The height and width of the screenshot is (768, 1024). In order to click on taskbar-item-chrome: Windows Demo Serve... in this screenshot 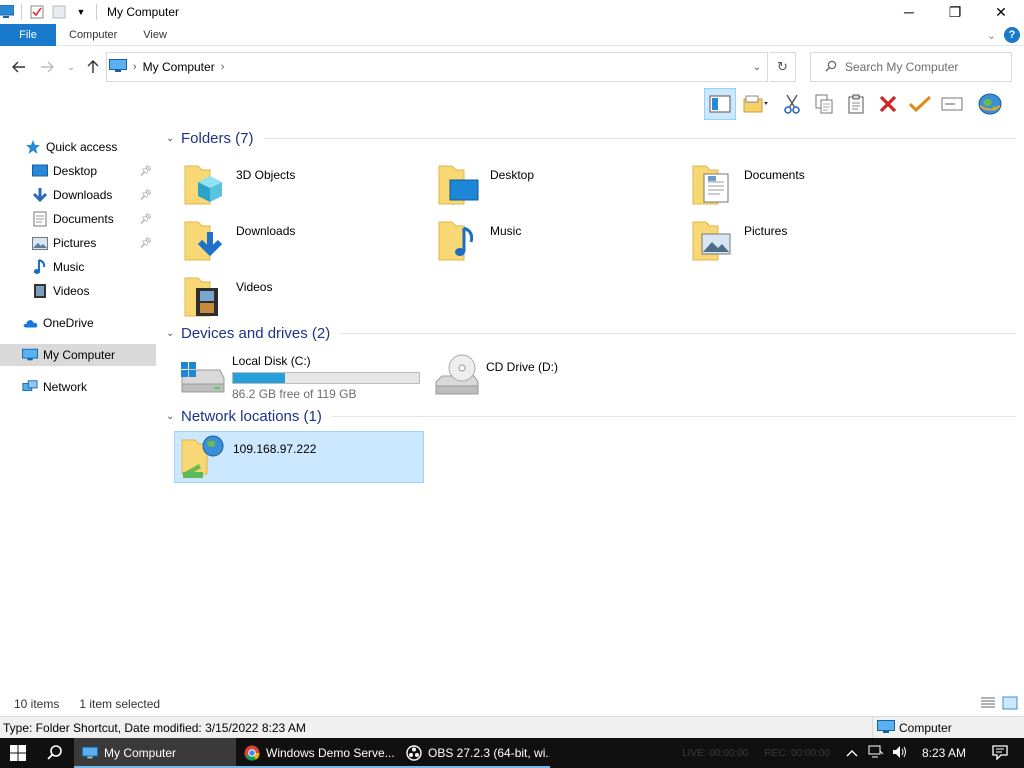, I will do `click(317, 753)`.